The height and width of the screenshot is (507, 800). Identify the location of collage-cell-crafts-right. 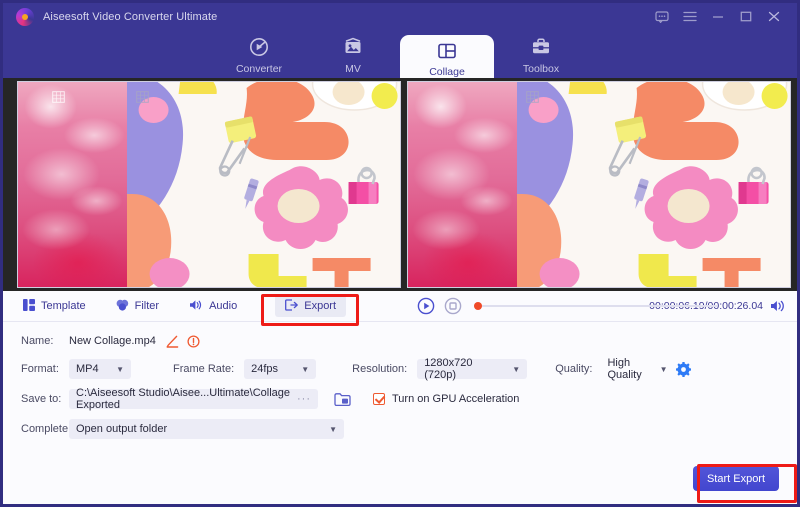
(653, 184).